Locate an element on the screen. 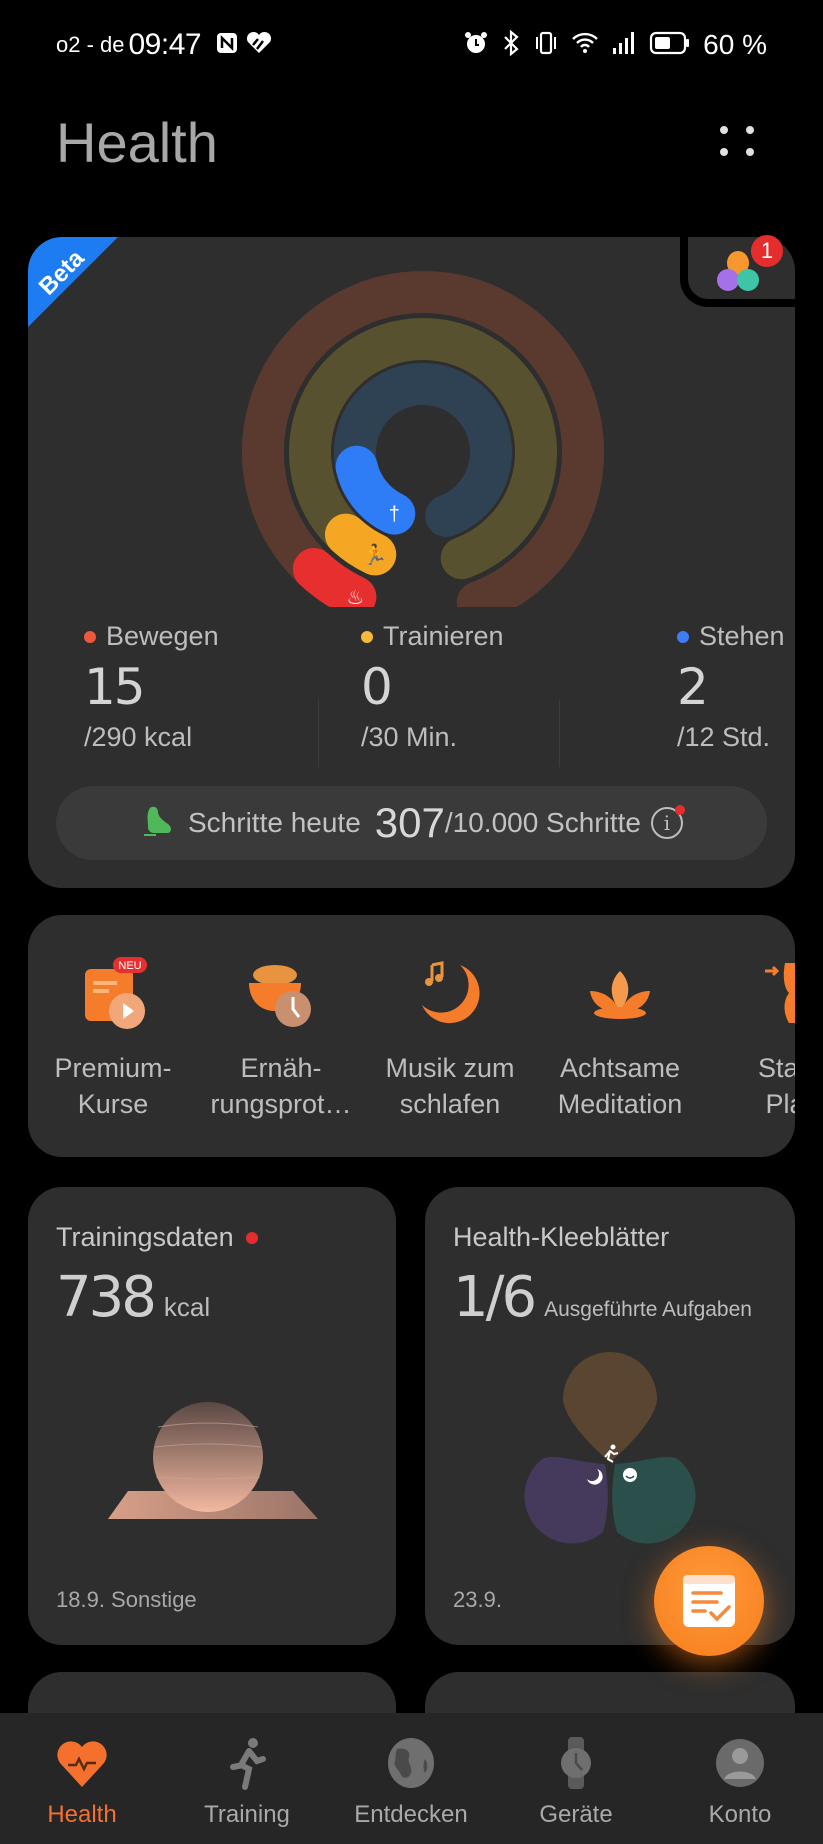 The image size is (823, 1844). running-icon: 🏃 is located at coordinates (375, 554).